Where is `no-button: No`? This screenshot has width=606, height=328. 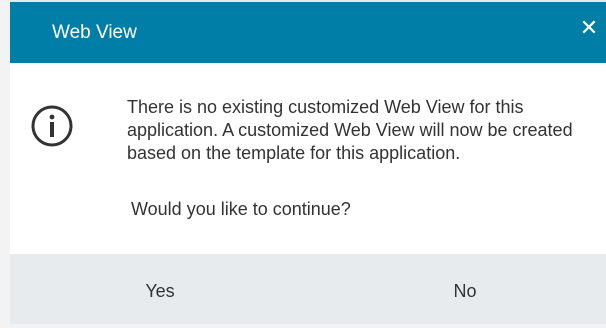 no-button: No is located at coordinates (465, 289).